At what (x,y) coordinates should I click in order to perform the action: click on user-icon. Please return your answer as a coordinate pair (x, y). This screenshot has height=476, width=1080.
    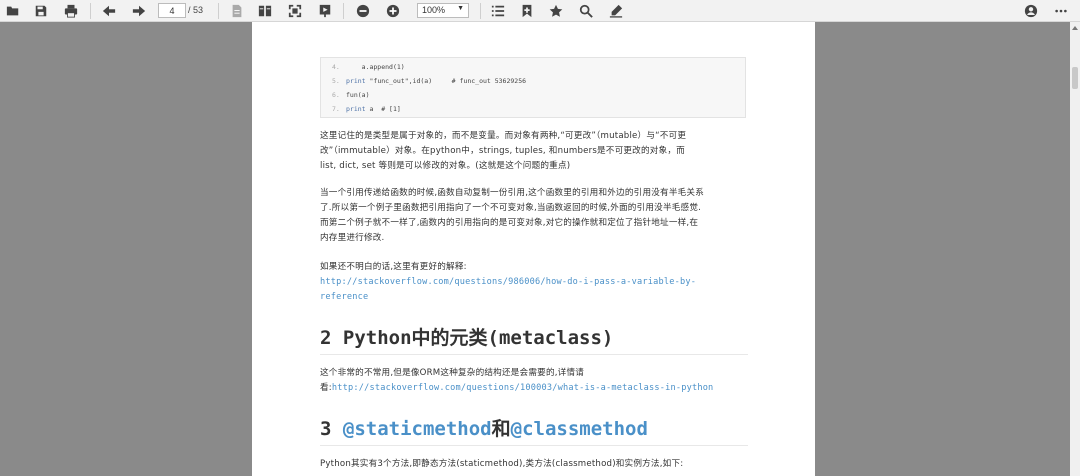
    Looking at the image, I should click on (1031, 11).